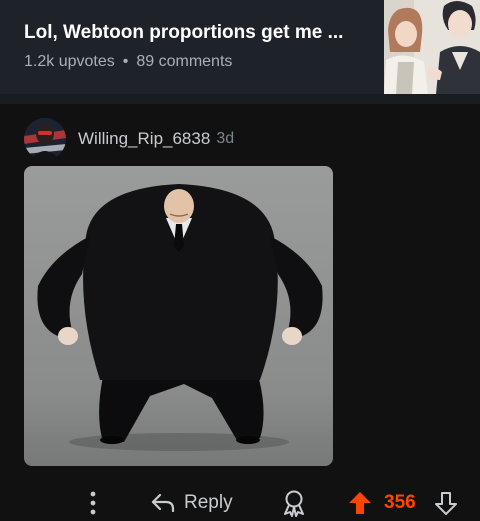  What do you see at coordinates (294, 503) in the screenshot?
I see `award-icon` at bounding box center [294, 503].